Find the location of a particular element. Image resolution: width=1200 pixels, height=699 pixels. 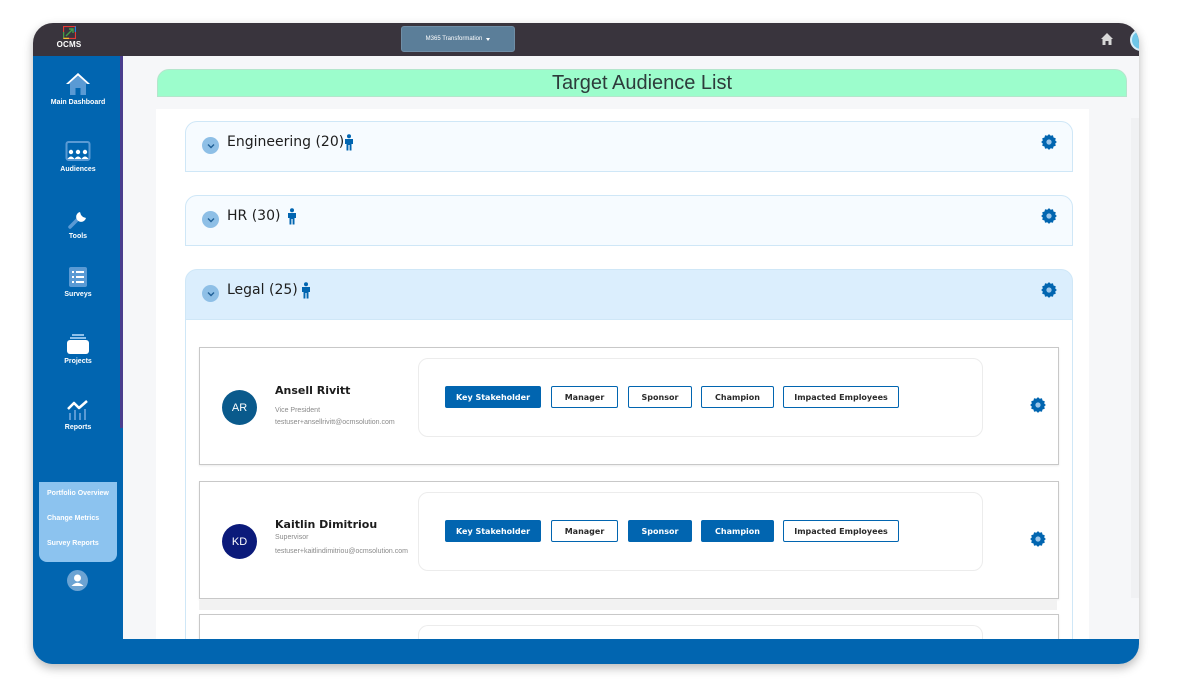

project-selector-label: M365 Transformation is located at coordinates (454, 39).